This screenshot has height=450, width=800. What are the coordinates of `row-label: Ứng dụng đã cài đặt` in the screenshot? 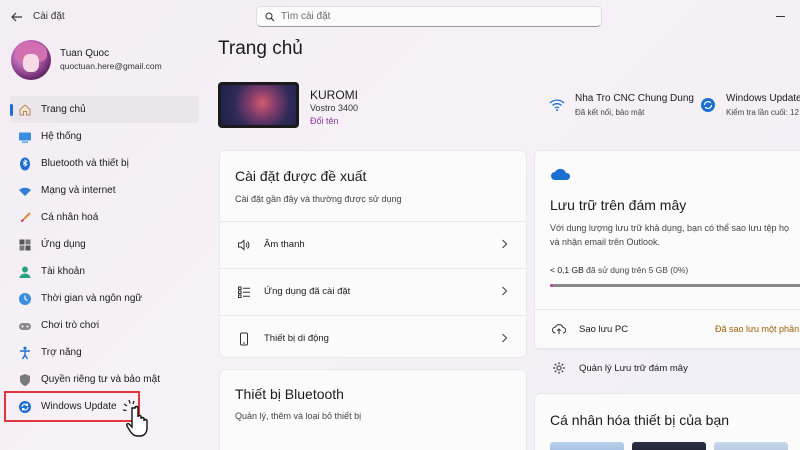 It's located at (307, 291).